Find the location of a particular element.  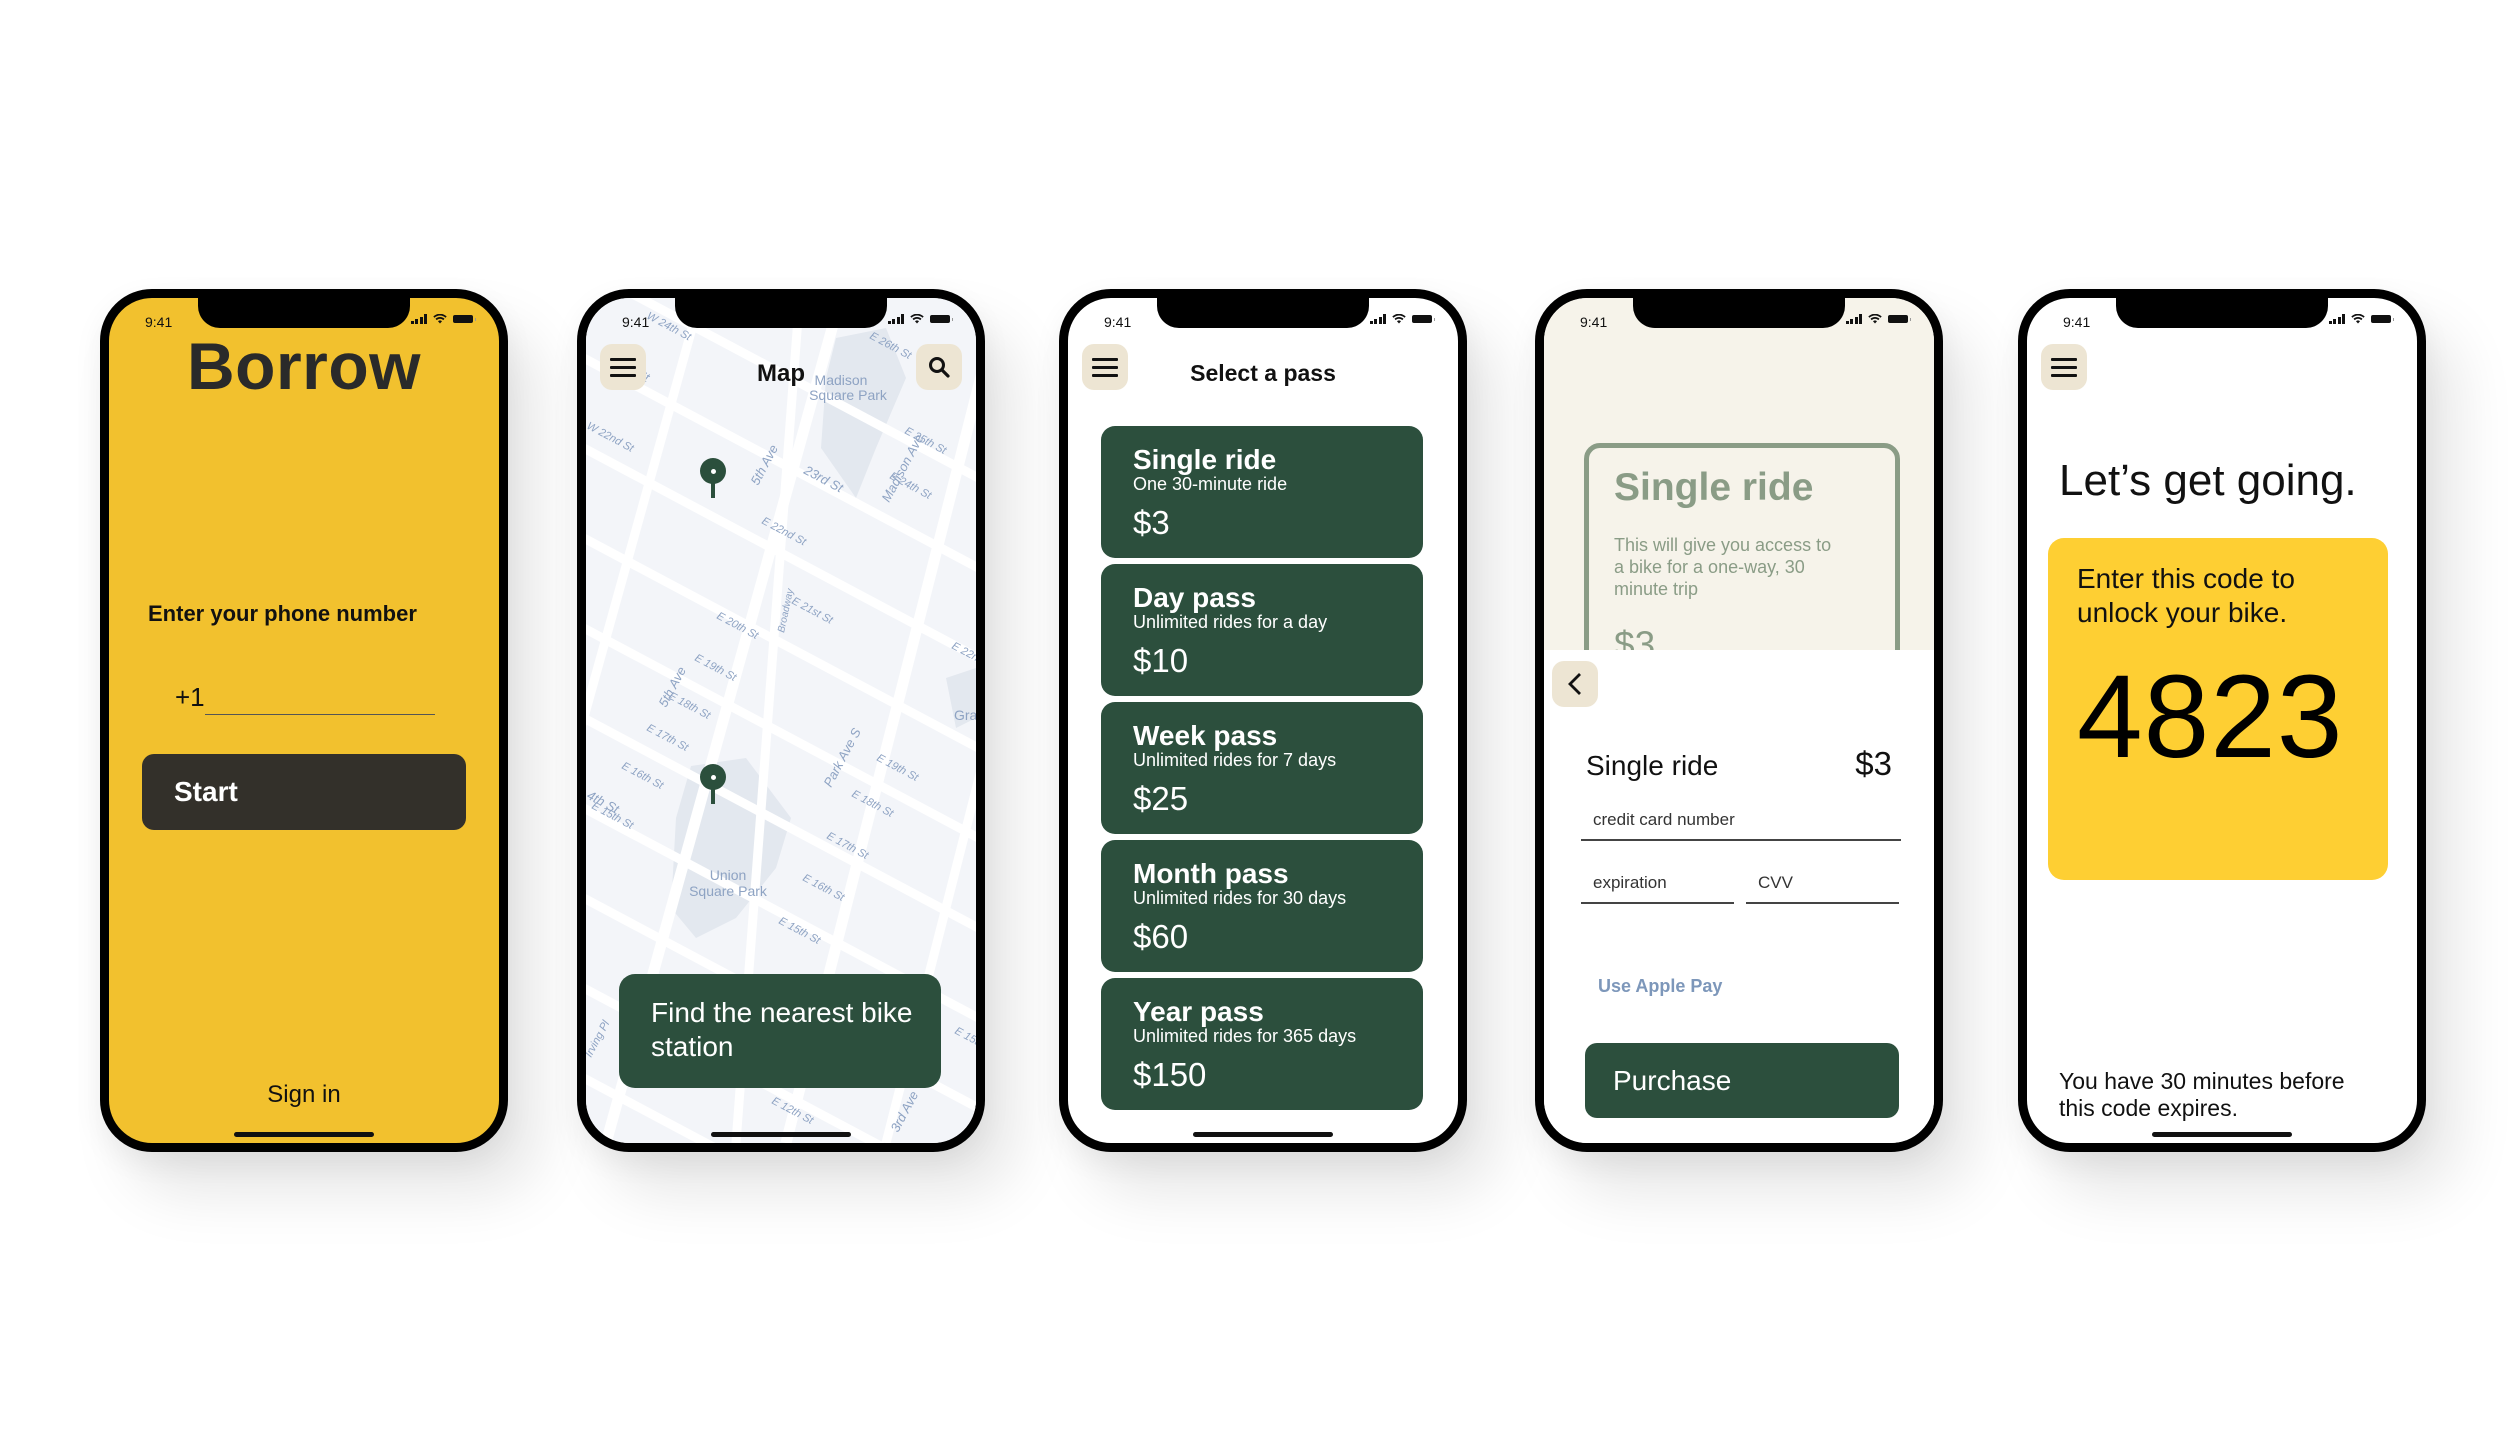

back-button is located at coordinates (1575, 684).